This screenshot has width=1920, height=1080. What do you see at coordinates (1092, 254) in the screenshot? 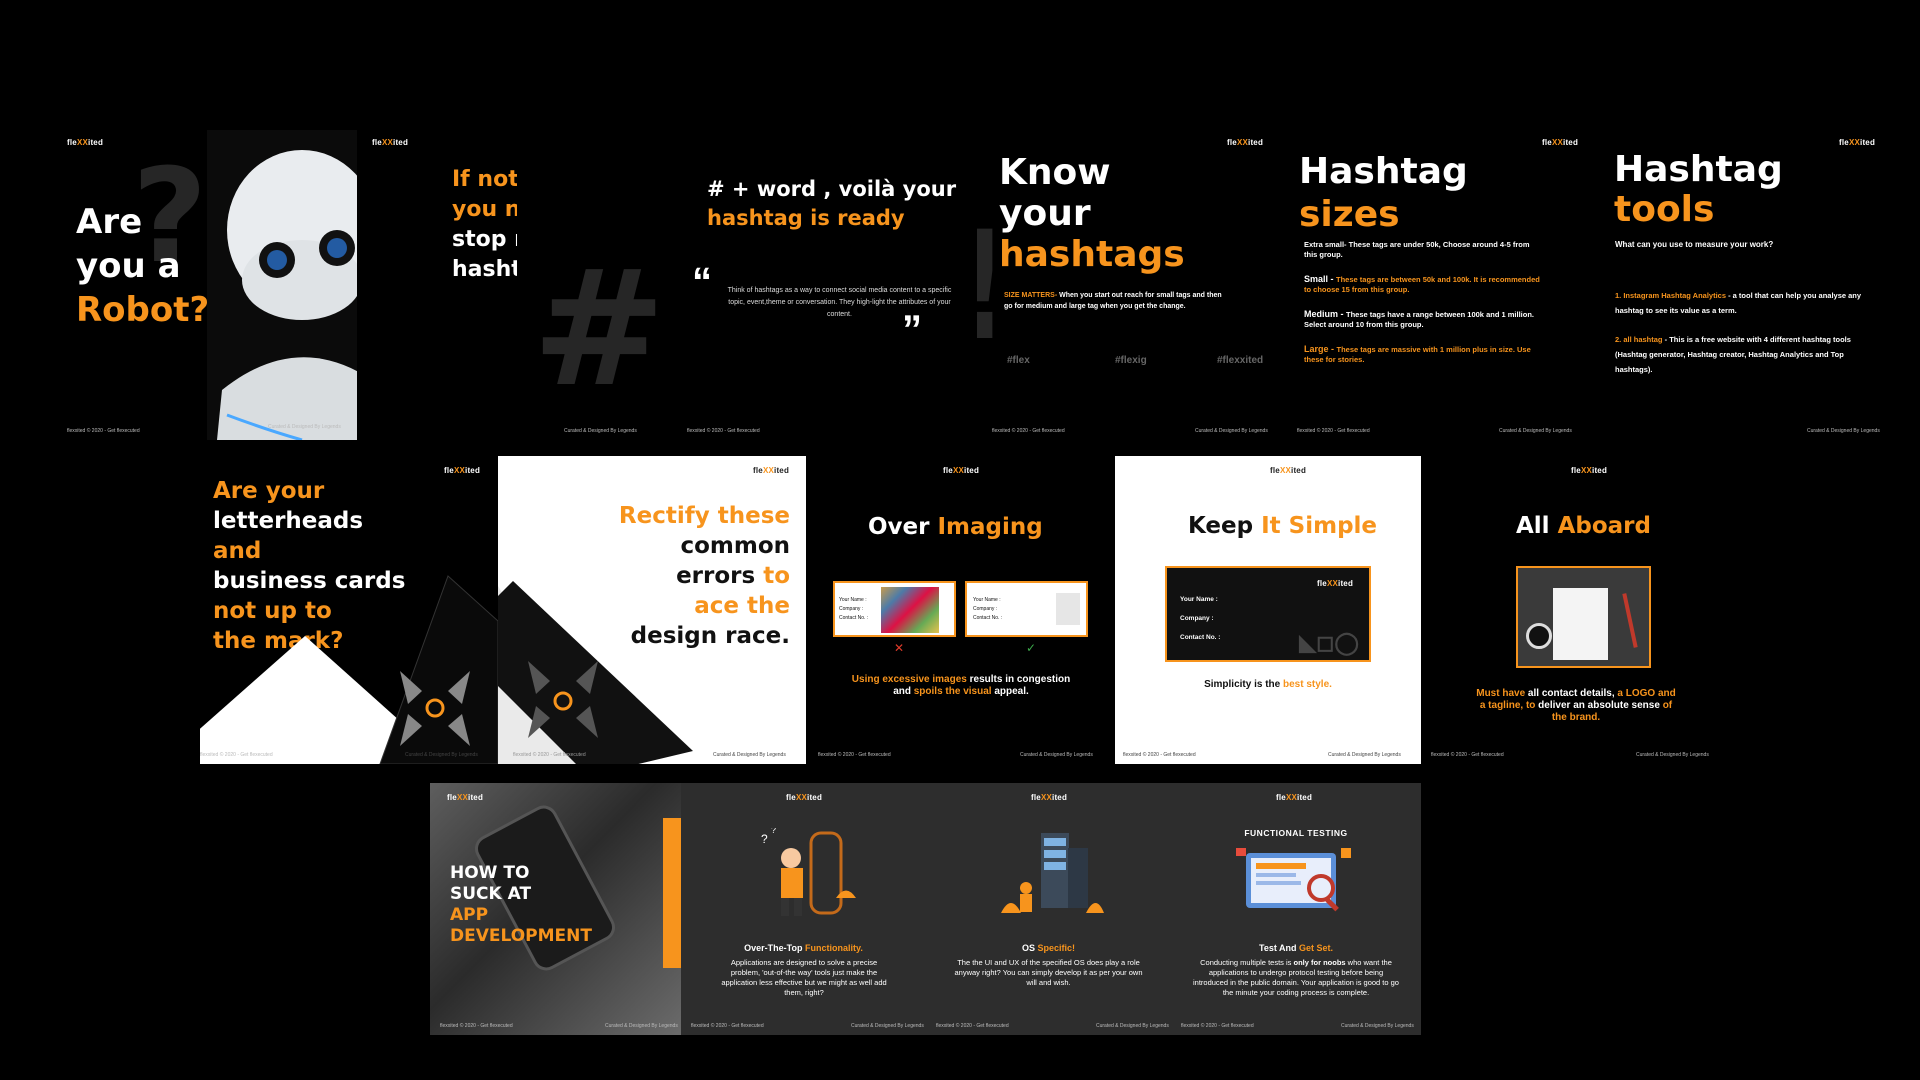
I see `title-line-3: hashtags` at bounding box center [1092, 254].